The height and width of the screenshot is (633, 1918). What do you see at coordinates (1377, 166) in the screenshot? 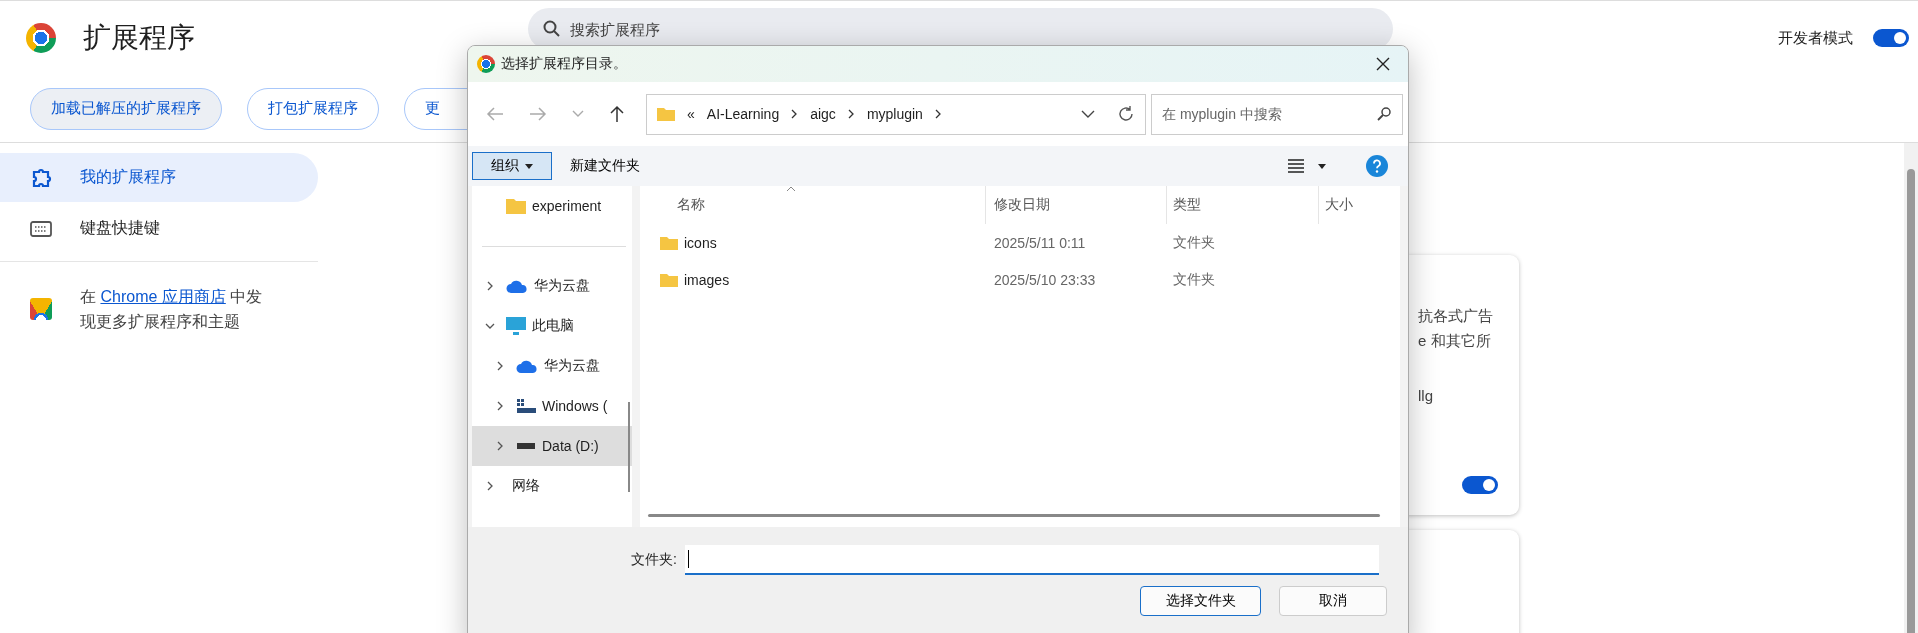
I see `help-icon` at bounding box center [1377, 166].